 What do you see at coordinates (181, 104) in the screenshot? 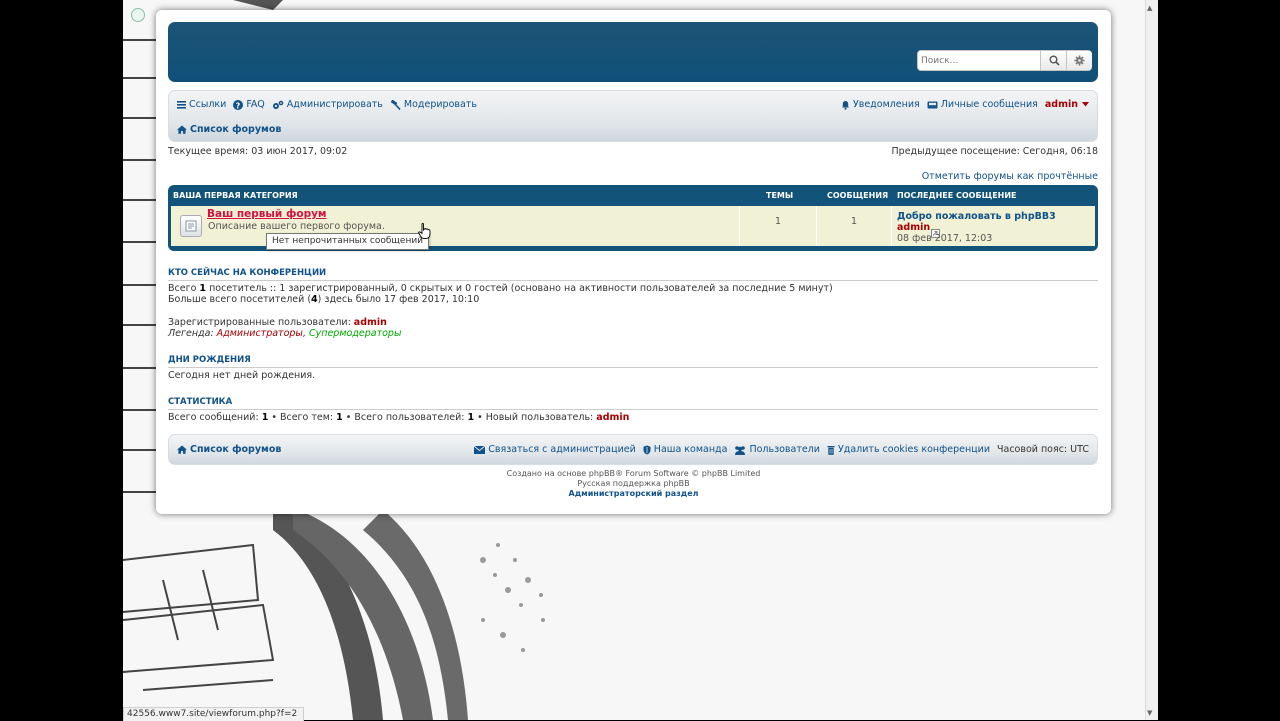
I see `hamburger-icon` at bounding box center [181, 104].